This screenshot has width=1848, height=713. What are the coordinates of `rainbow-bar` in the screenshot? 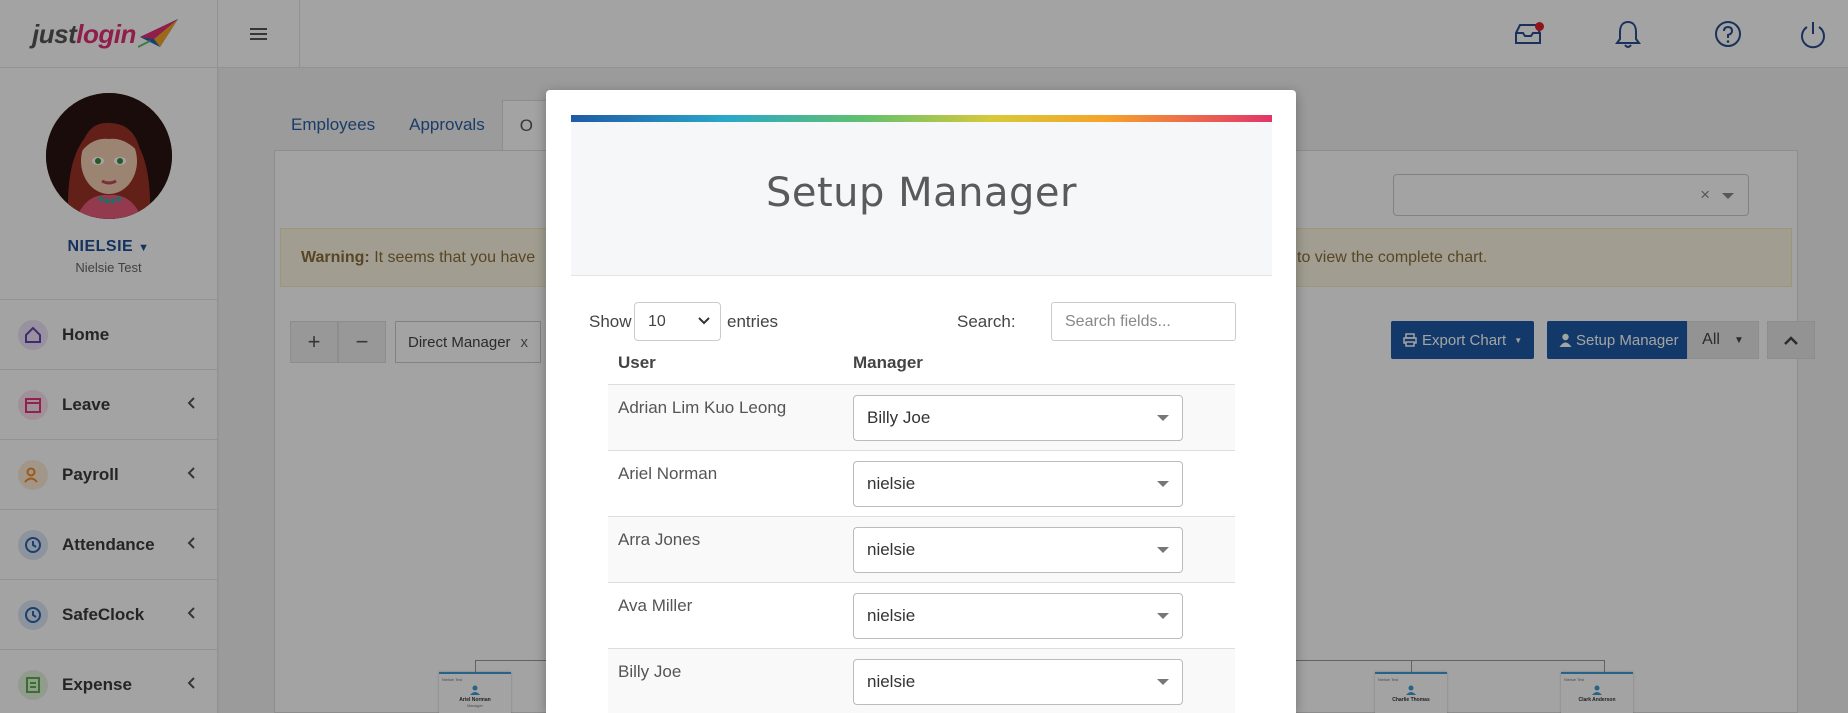 It's located at (921, 118).